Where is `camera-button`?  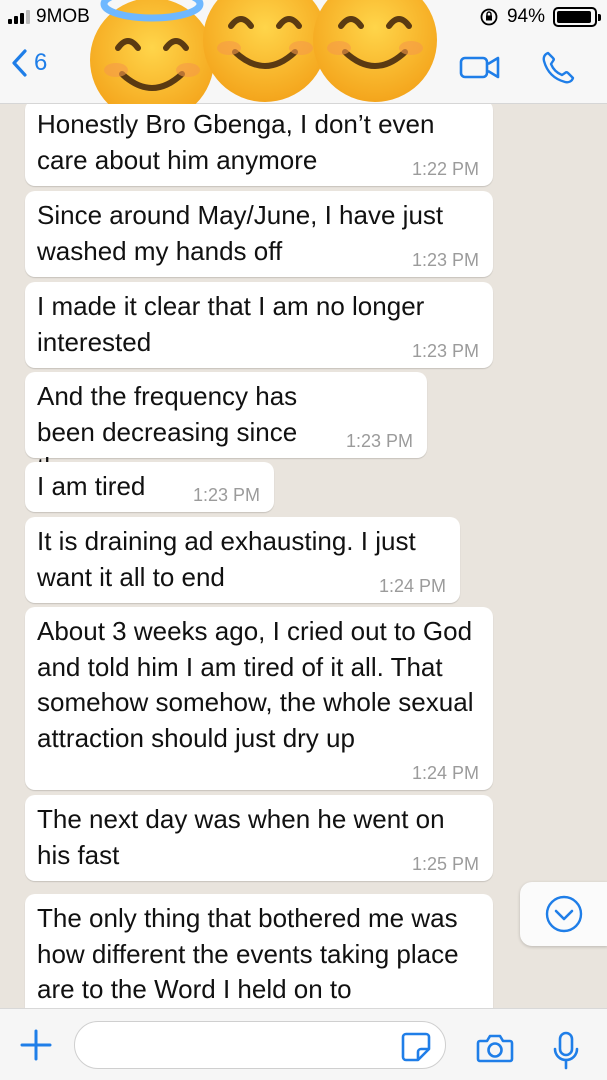 camera-button is located at coordinates (495, 1050).